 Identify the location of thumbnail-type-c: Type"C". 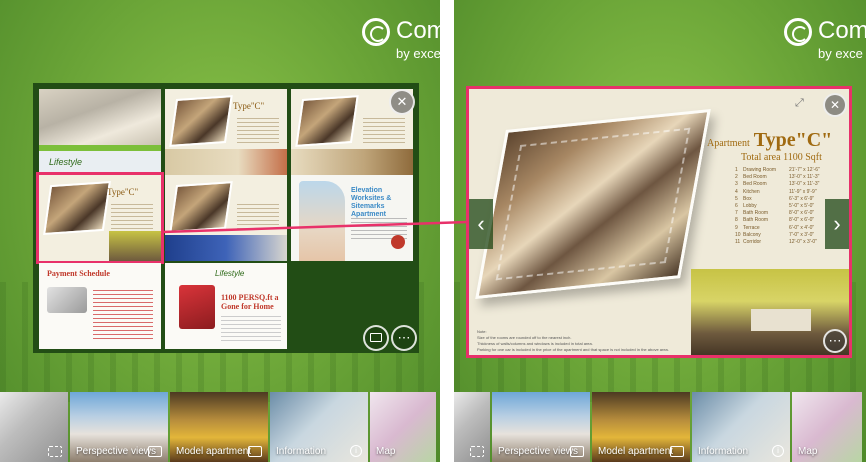
(100, 218).